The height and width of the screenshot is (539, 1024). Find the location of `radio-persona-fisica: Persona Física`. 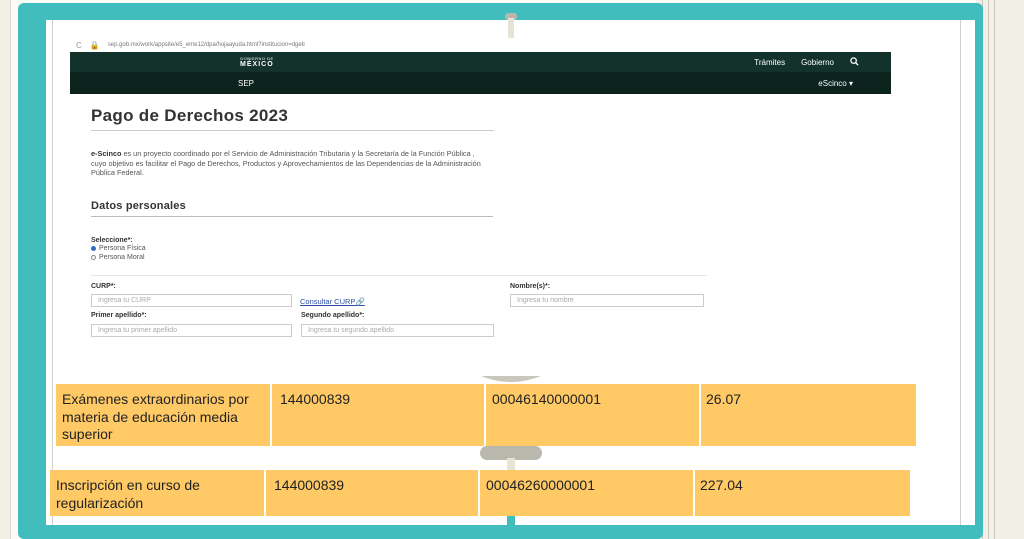

radio-persona-fisica: Persona Física is located at coordinates (491, 248).